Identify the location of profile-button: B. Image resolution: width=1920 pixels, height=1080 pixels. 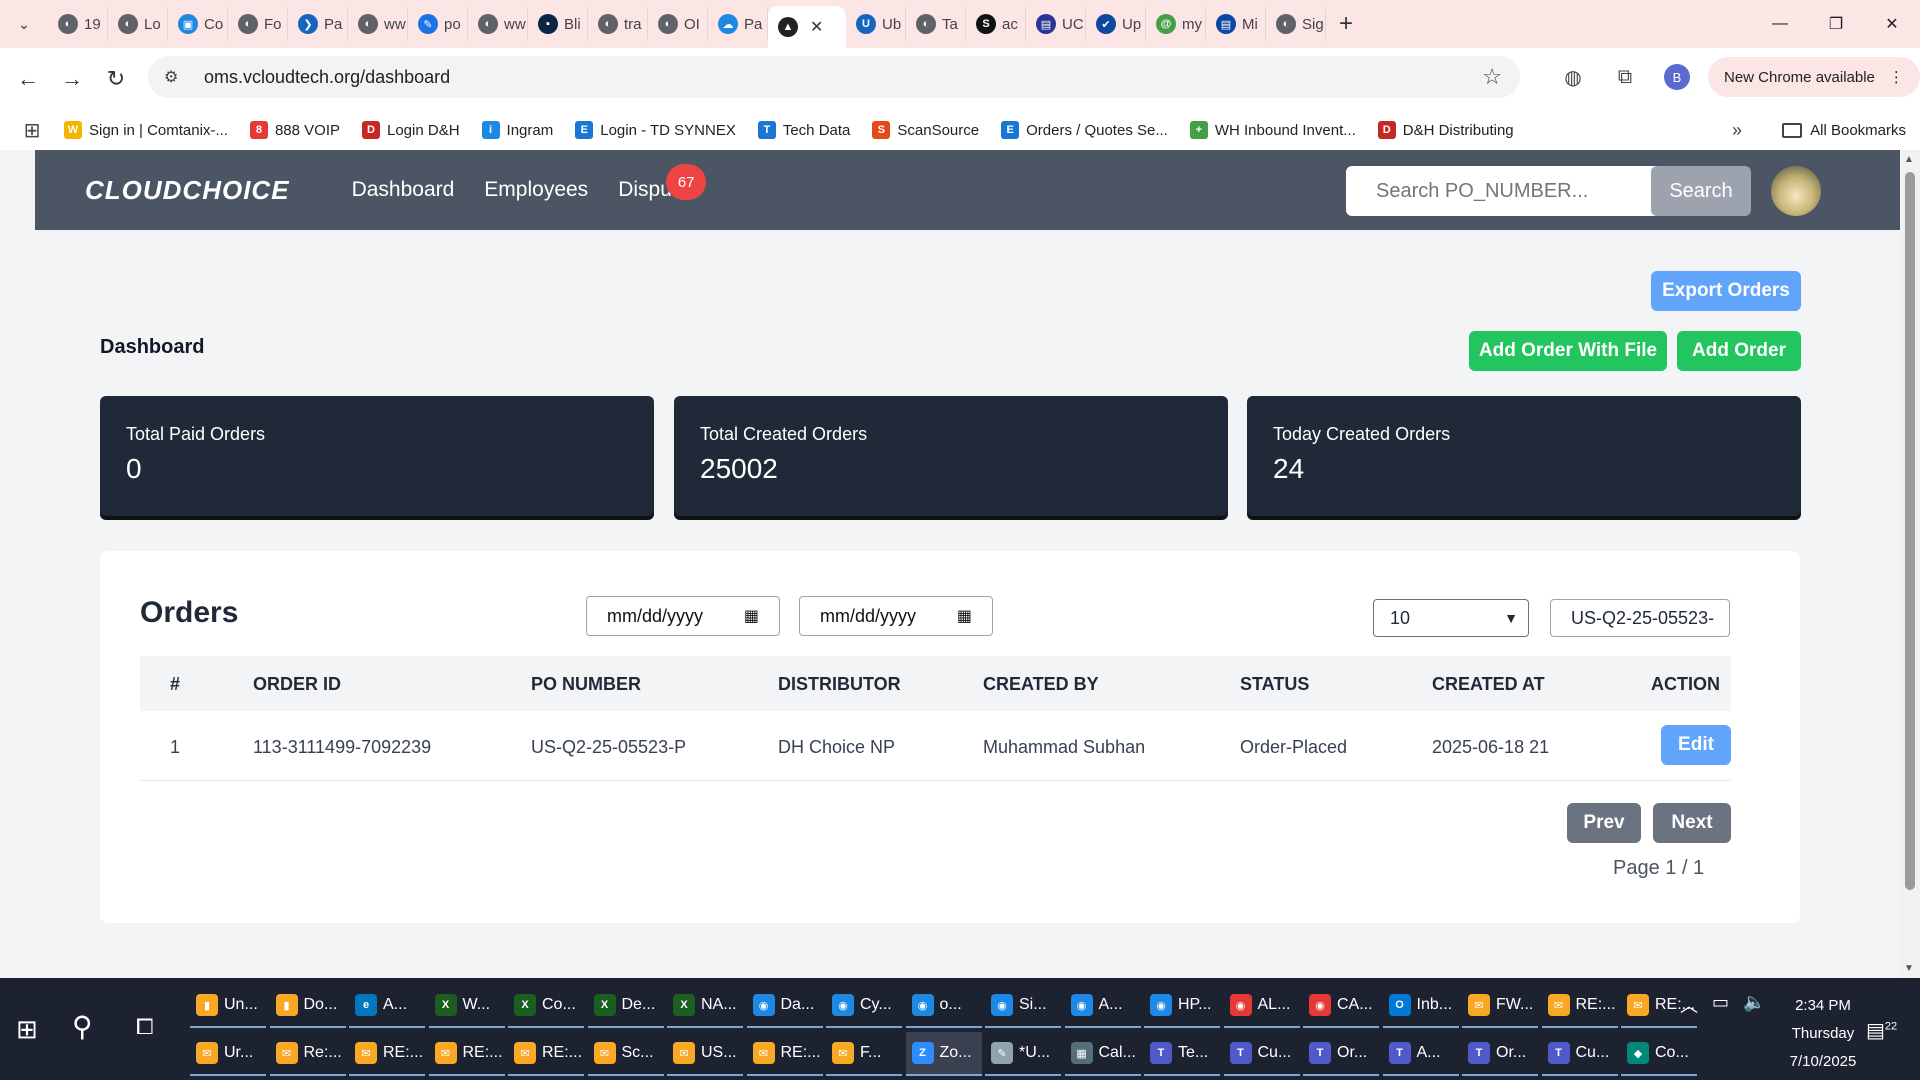
(1677, 77).